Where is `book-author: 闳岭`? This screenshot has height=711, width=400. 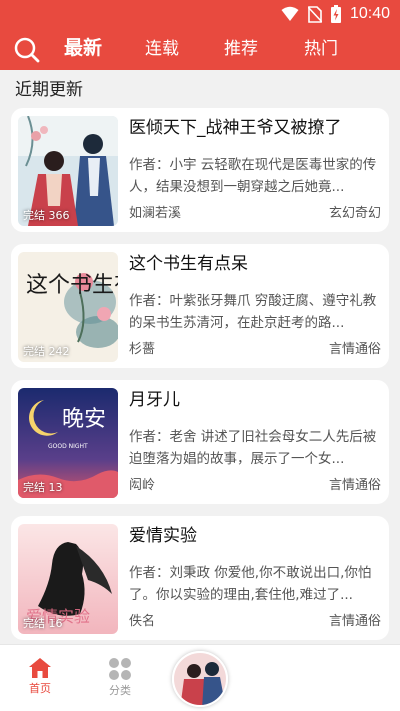 book-author: 闳岭 is located at coordinates (142, 485).